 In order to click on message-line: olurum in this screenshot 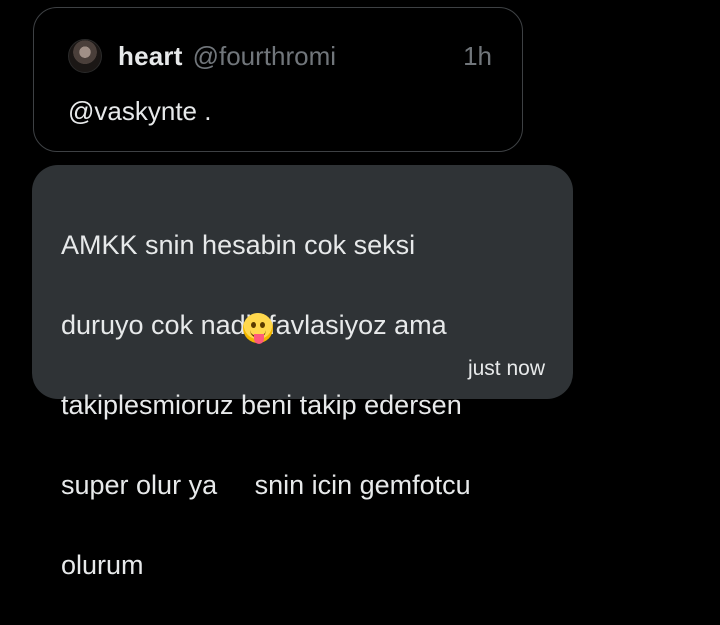, I will do `click(102, 565)`.